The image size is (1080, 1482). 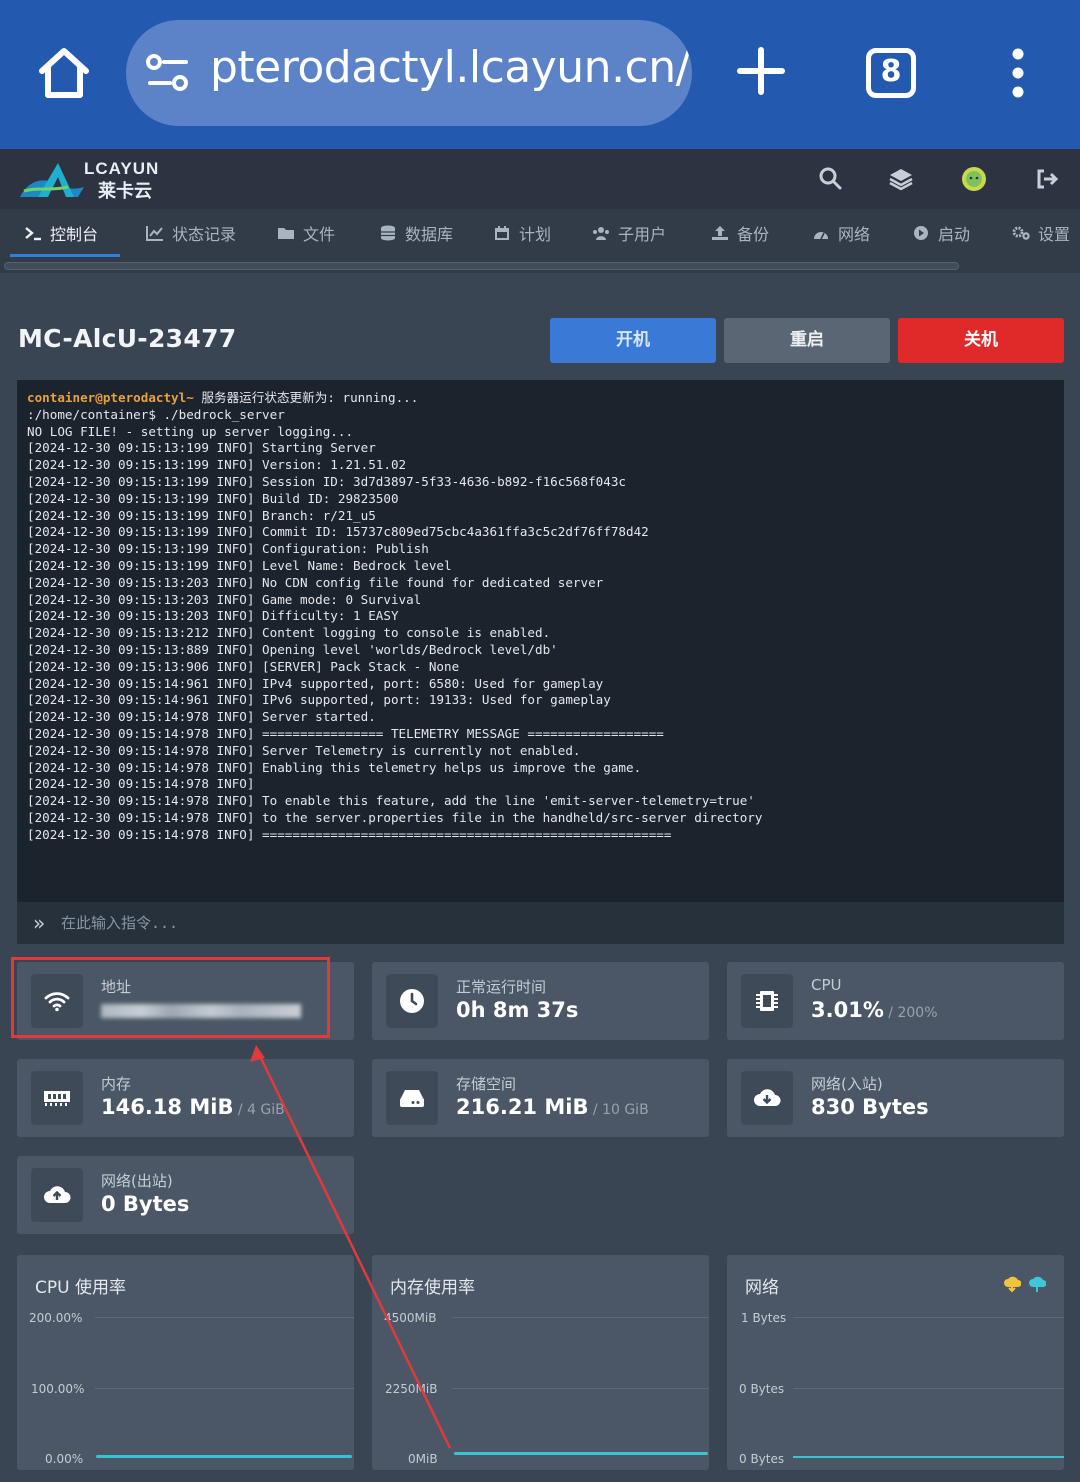 What do you see at coordinates (601, 233) in the screenshot?
I see `users-icon` at bounding box center [601, 233].